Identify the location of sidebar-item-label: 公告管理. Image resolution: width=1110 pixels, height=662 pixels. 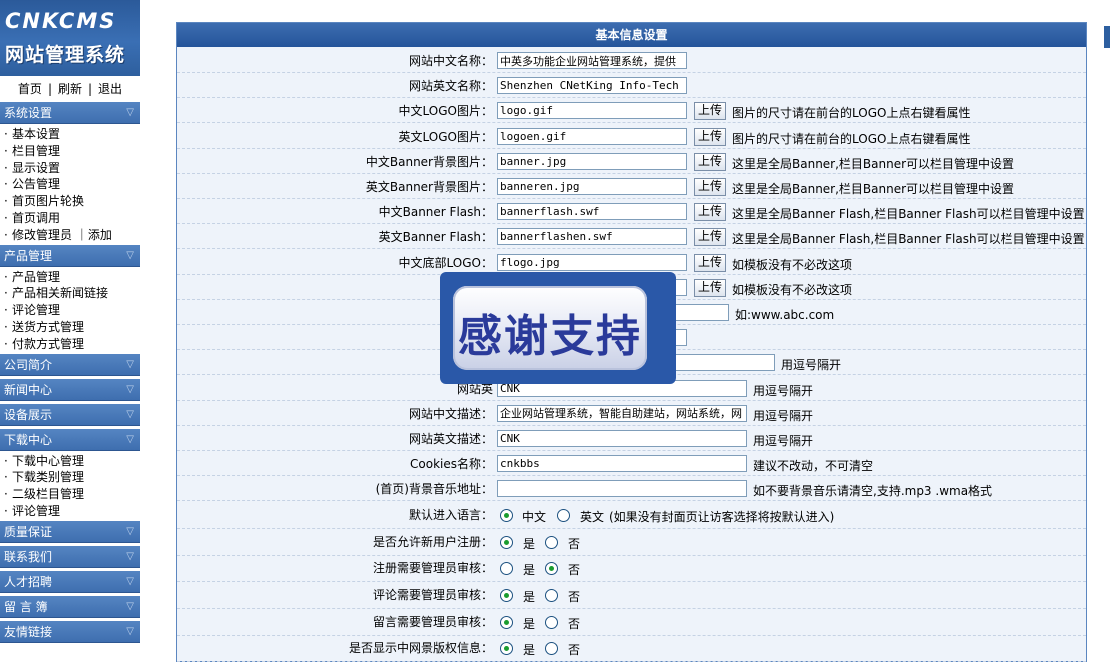
(36, 184).